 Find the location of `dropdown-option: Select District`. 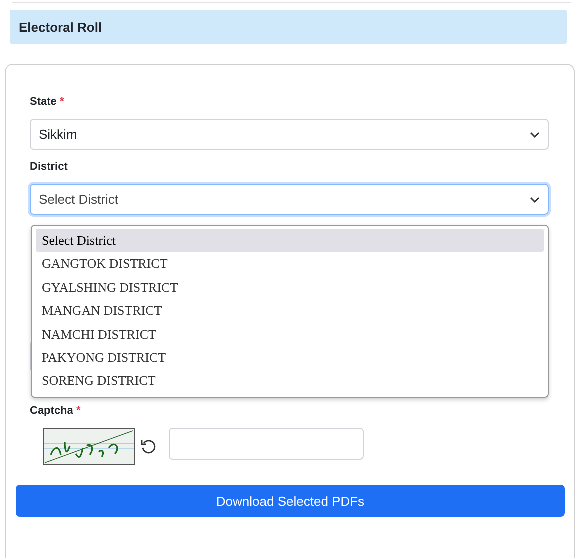

dropdown-option: Select District is located at coordinates (290, 240).